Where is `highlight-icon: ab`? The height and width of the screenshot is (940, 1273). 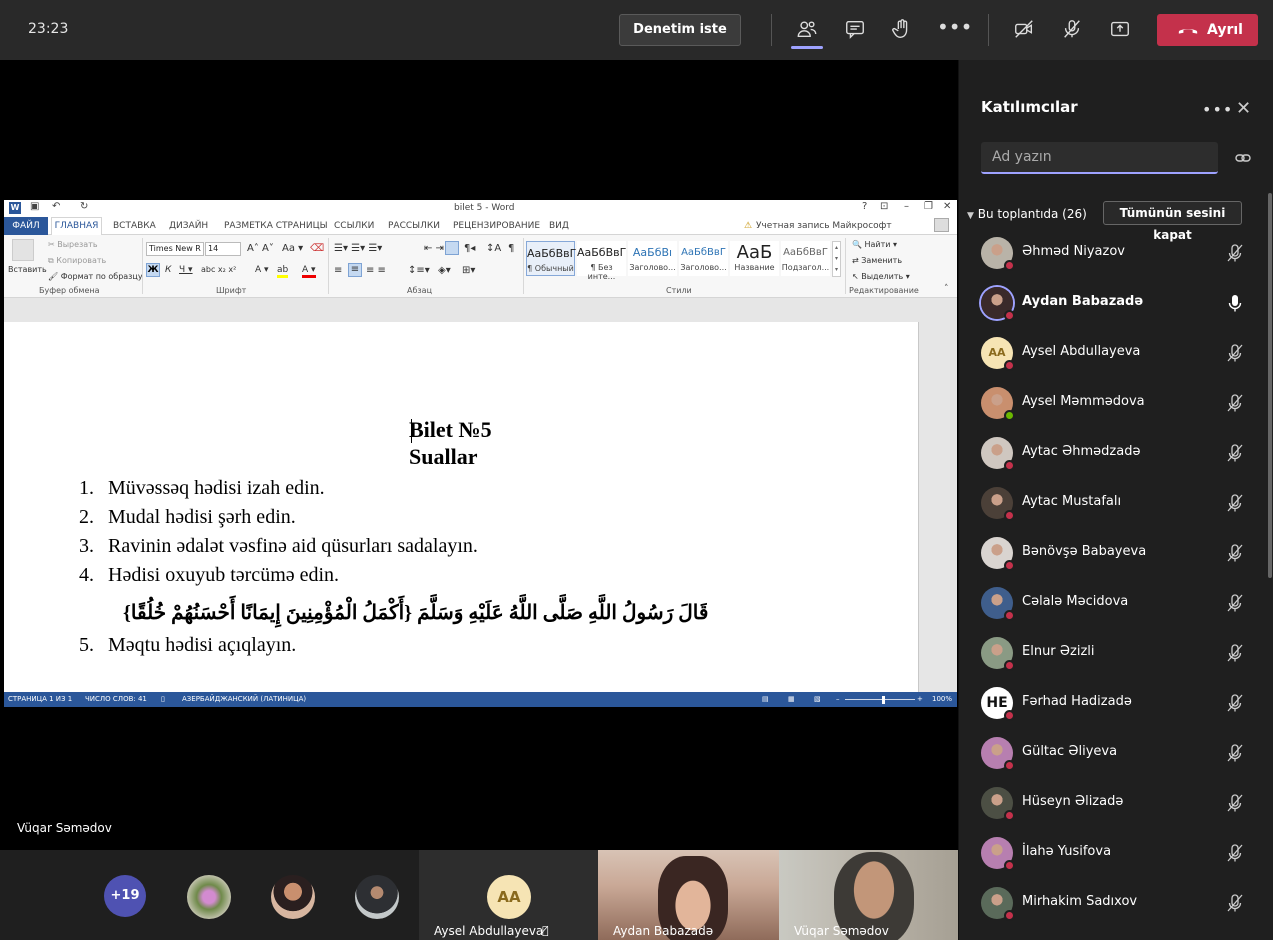
highlight-icon: ab is located at coordinates (283, 271).